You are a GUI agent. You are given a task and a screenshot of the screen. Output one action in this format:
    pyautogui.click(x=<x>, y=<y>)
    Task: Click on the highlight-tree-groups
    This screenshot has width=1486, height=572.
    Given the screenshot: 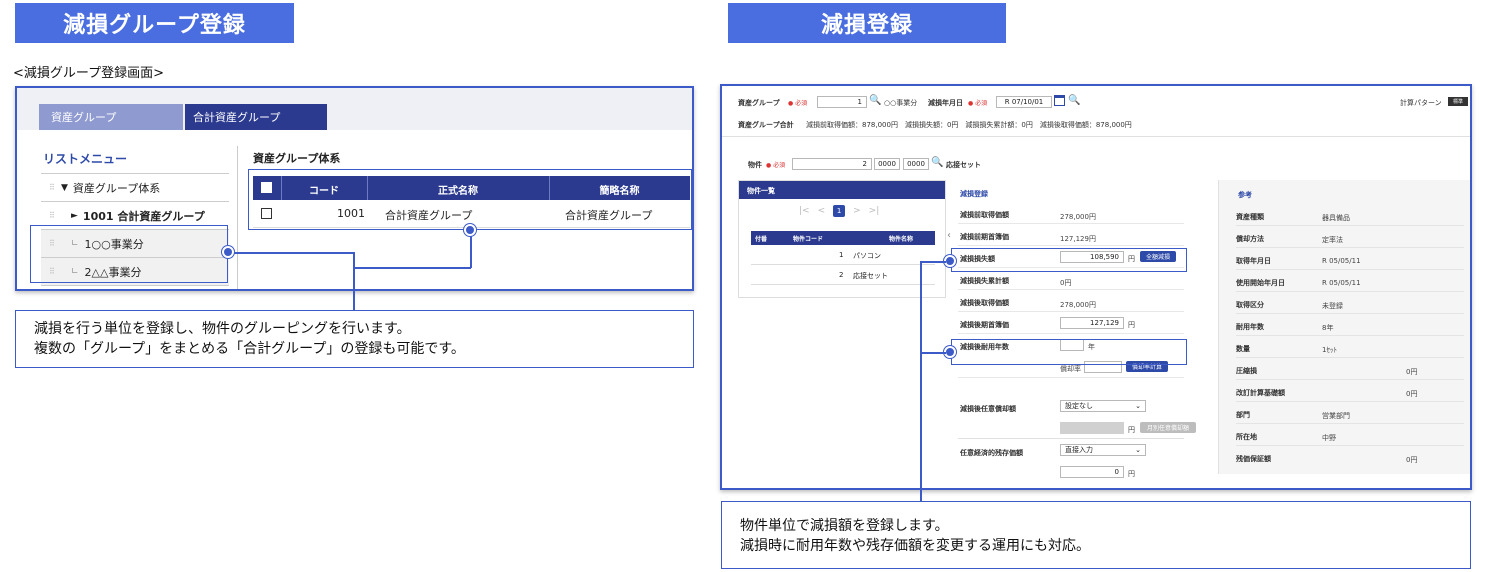 What is the action you would take?
    pyautogui.click(x=129, y=254)
    